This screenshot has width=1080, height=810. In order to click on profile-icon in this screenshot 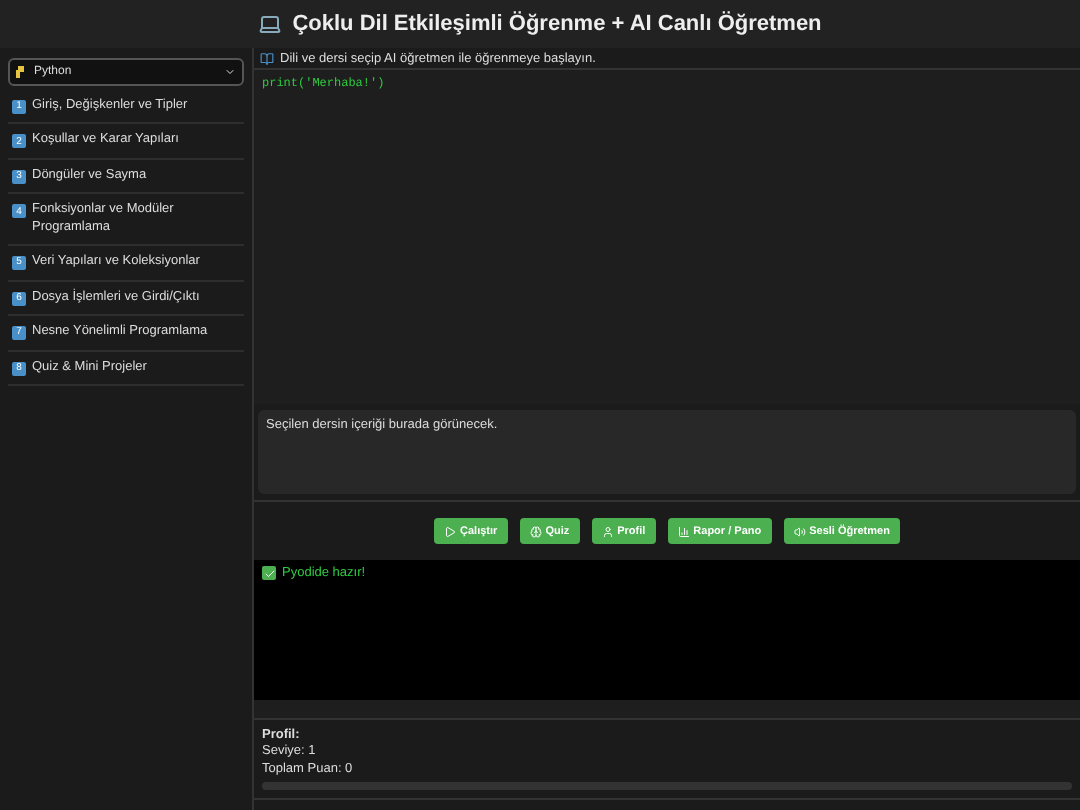, I will do `click(607, 531)`.